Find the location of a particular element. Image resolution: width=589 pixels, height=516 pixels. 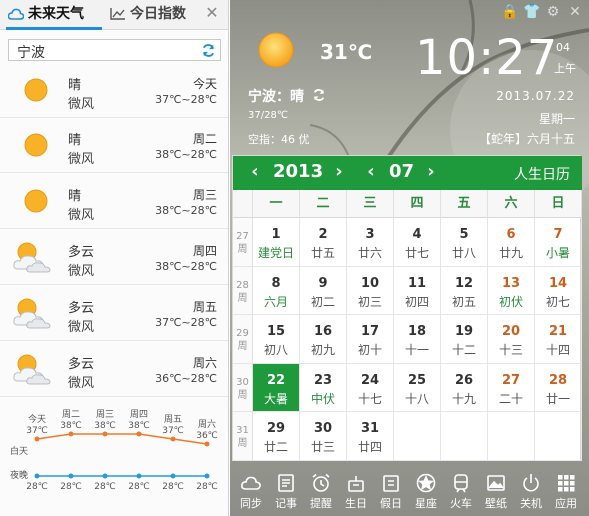

tab-today-index: 今日指数 is located at coordinates (151, 15).